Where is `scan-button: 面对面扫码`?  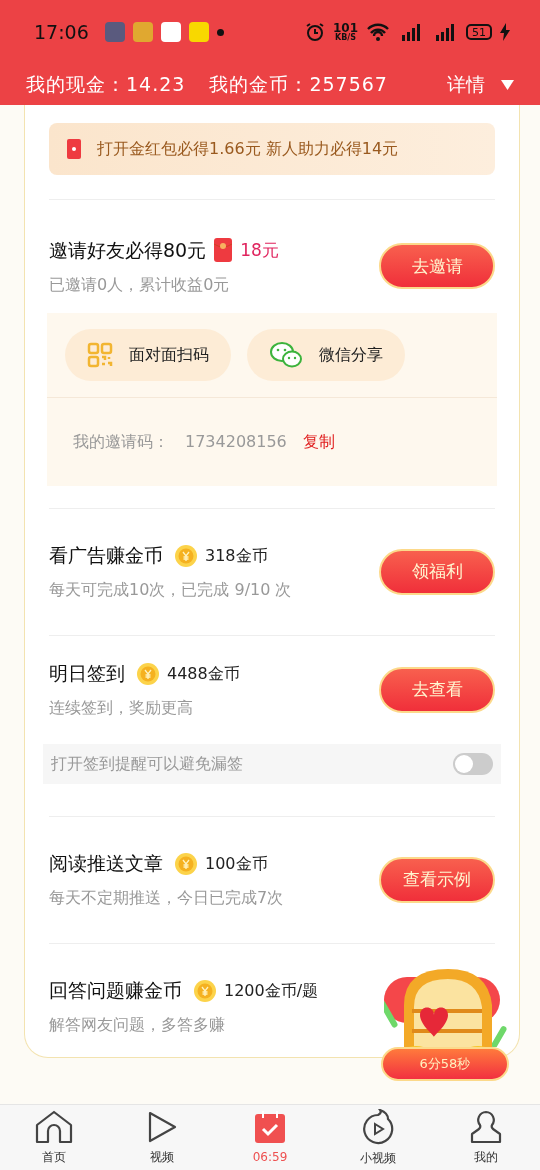
scan-button: 面对面扫码 is located at coordinates (148, 354).